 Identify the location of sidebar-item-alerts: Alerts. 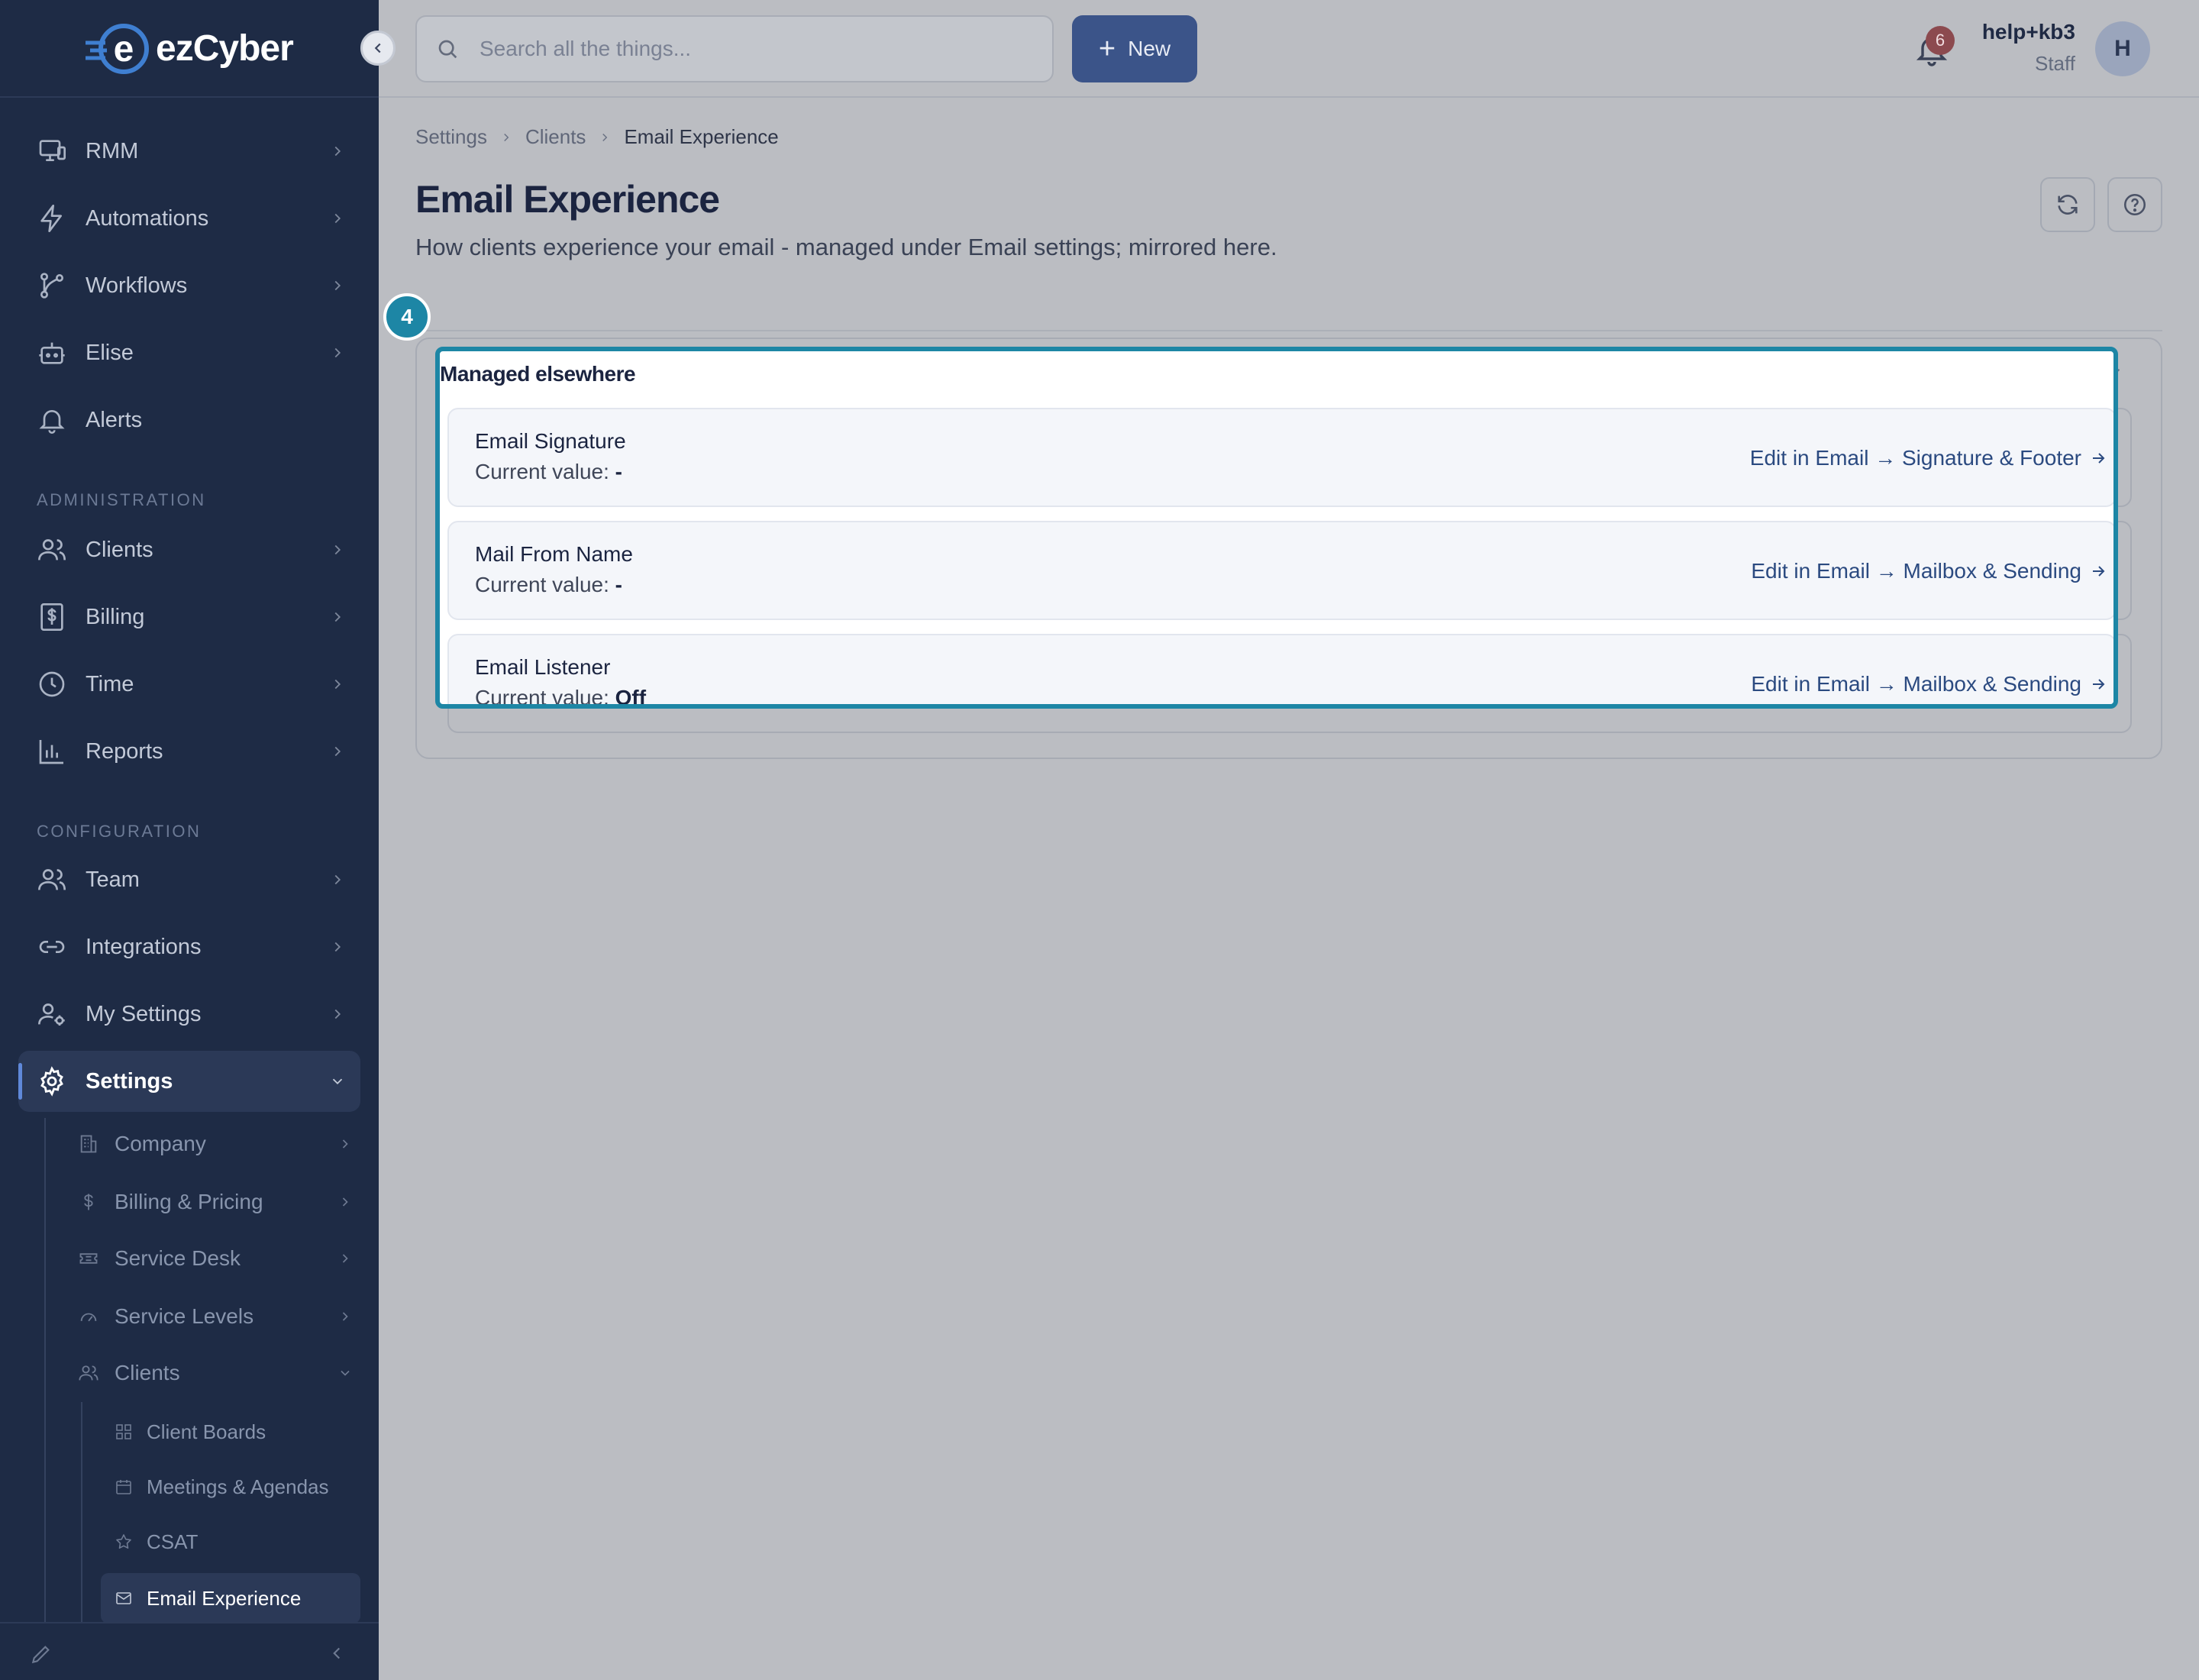
(189, 420).